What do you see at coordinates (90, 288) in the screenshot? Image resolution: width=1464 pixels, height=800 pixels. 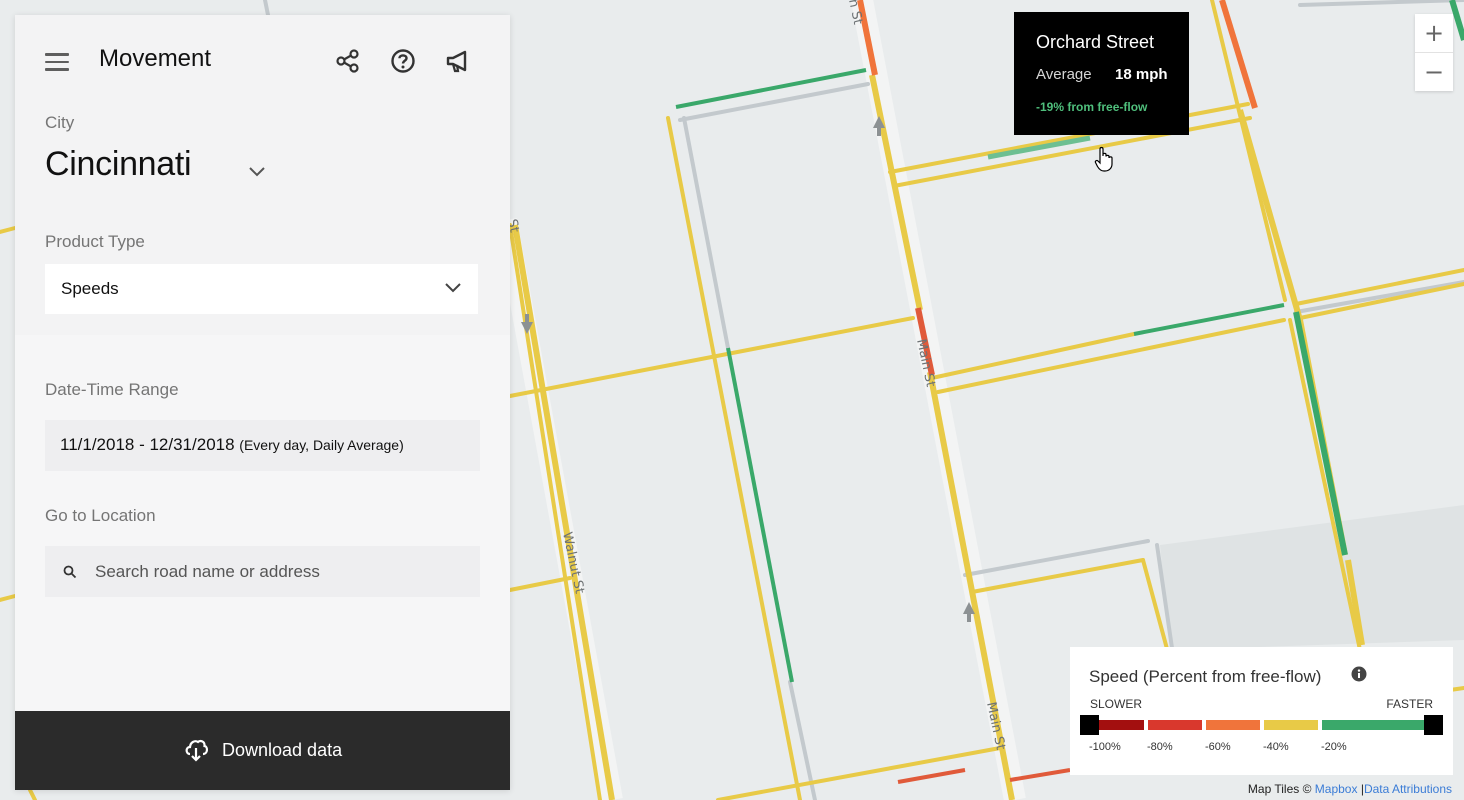 I see `product-type-value: Speeds` at bounding box center [90, 288].